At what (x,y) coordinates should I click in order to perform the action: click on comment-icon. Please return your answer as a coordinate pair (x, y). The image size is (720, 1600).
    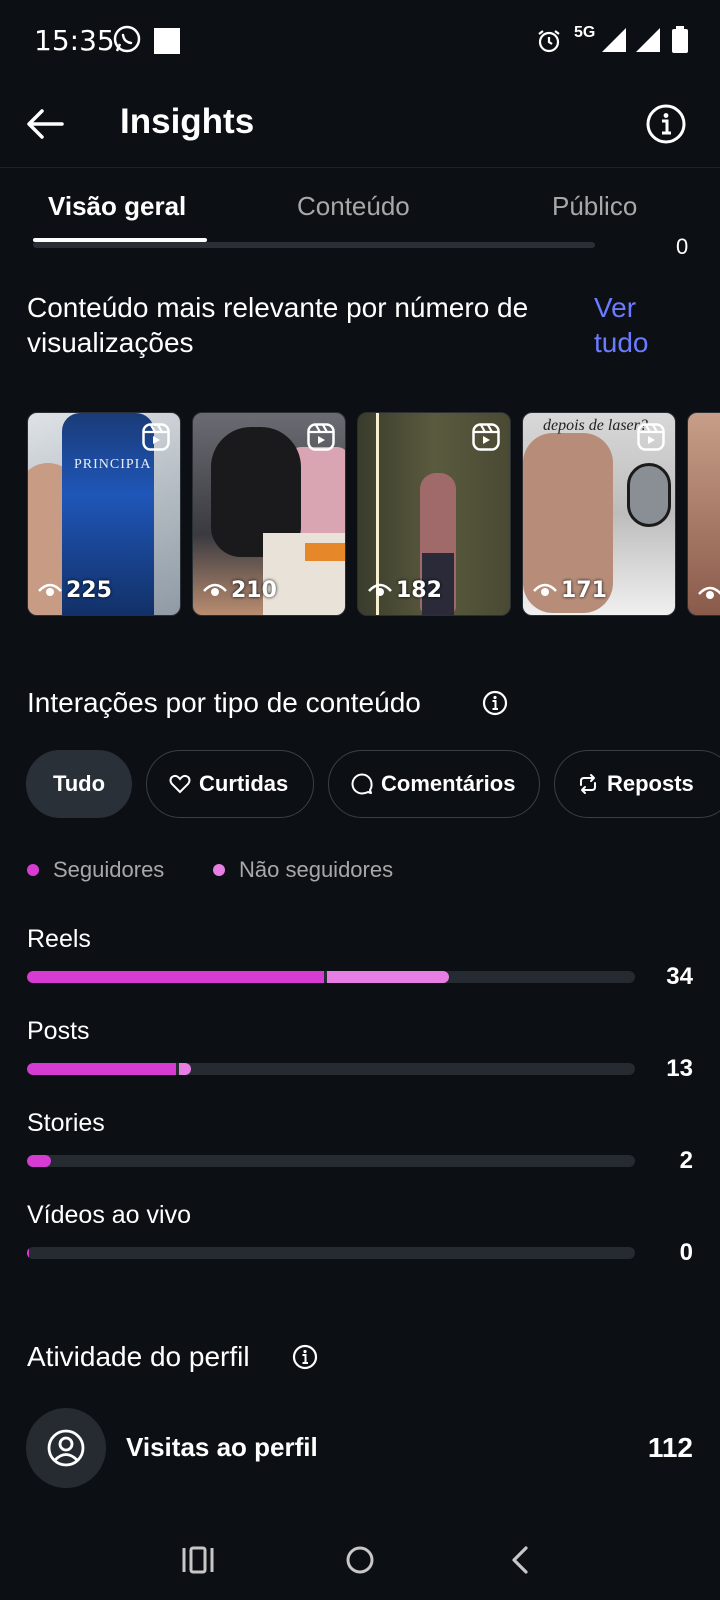
    Looking at the image, I should click on (362, 784).